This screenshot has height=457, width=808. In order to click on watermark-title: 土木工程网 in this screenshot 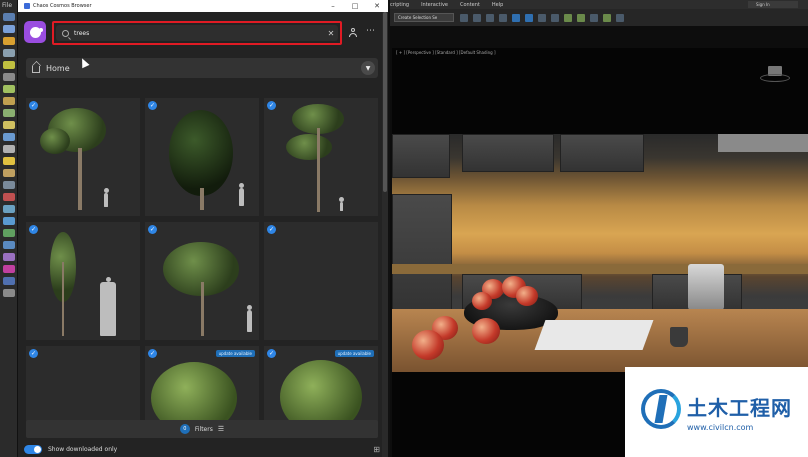, I will do `click(739, 408)`.